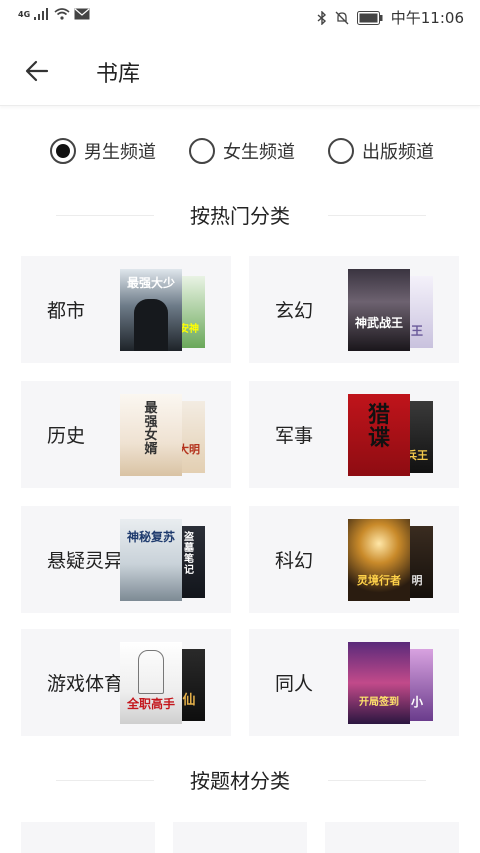 This screenshot has width=480, height=853. I want to click on category-label: 玄幻, so click(294, 311).